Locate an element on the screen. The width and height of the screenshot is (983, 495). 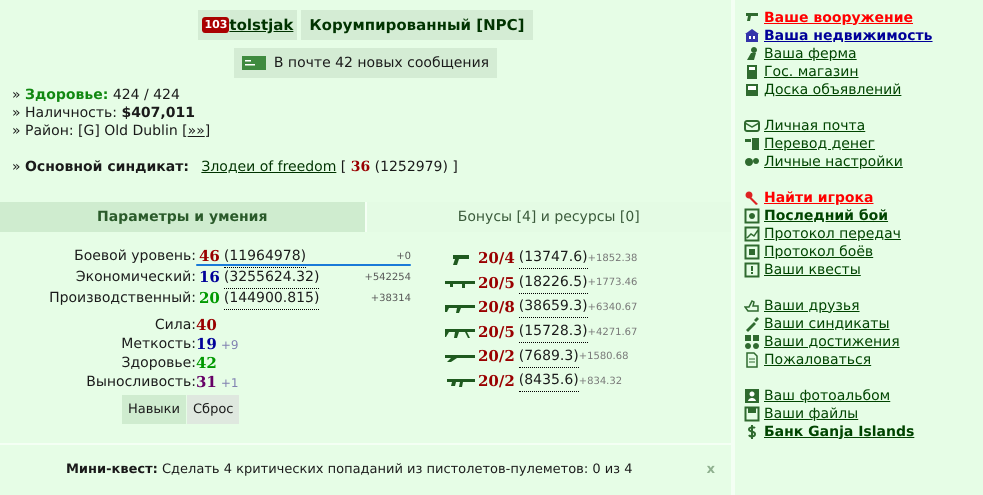
weapon-points: (7689.3) is located at coordinates (548, 357).